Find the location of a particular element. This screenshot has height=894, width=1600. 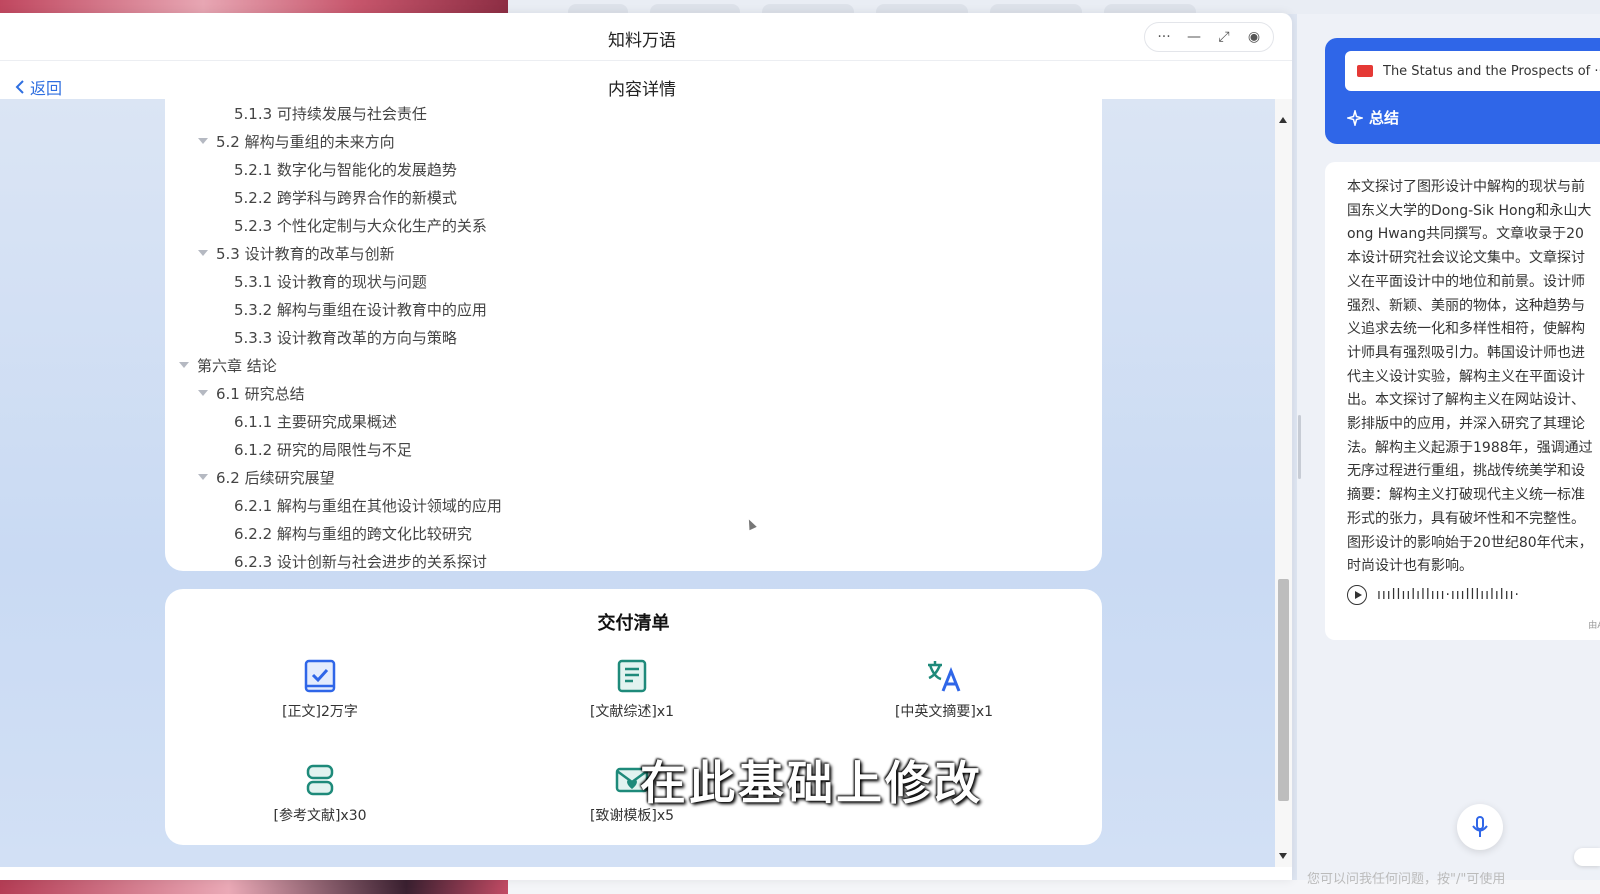

deliverables-title: 交付清单 is located at coordinates (633, 623).